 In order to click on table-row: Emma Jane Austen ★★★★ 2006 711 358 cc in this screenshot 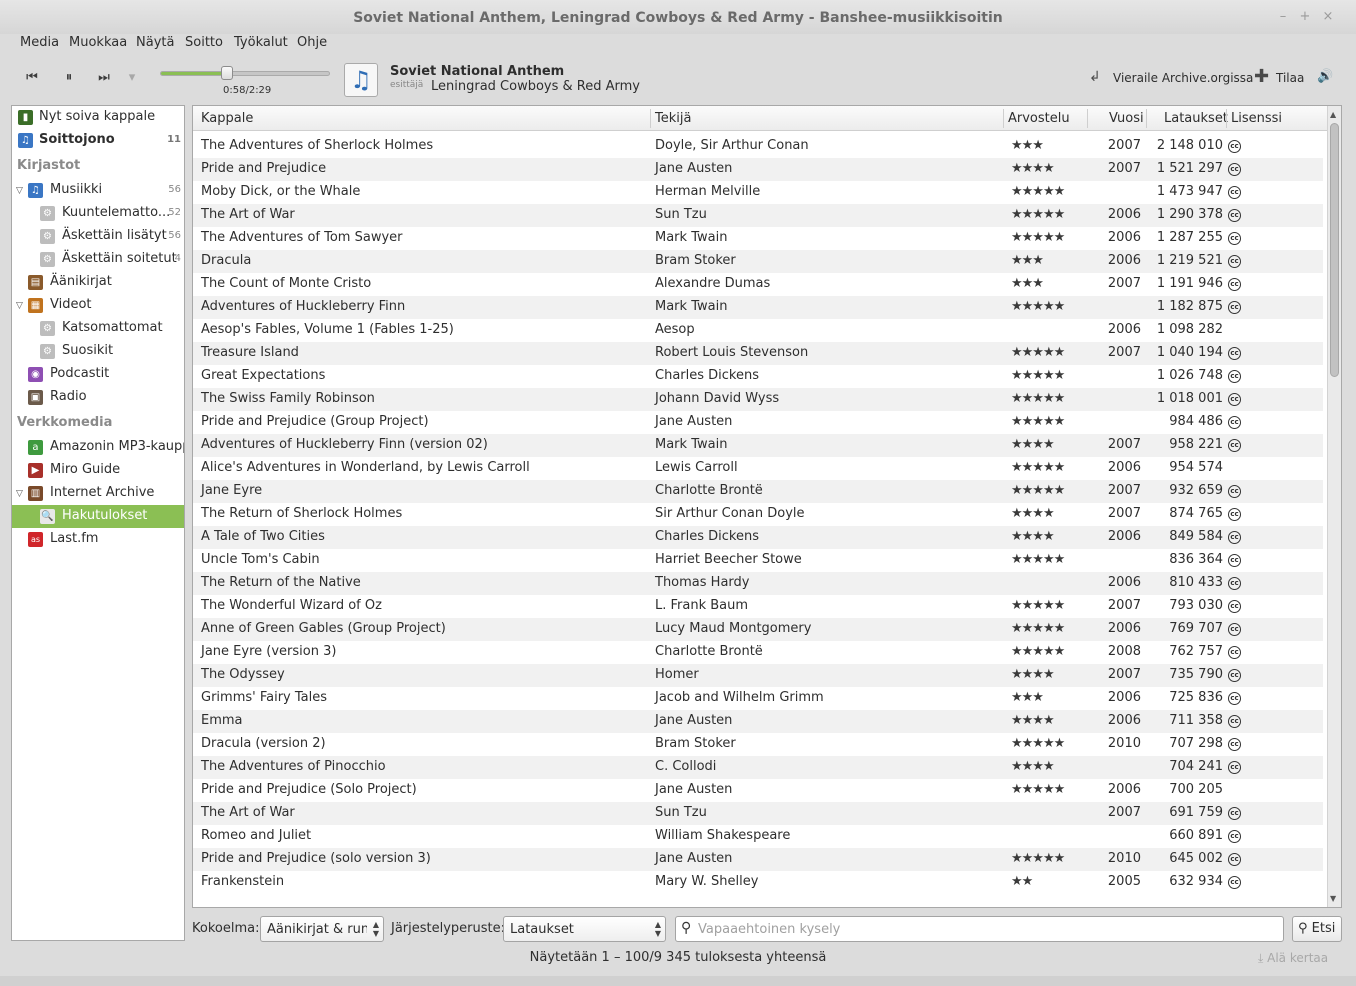, I will do `click(758, 721)`.